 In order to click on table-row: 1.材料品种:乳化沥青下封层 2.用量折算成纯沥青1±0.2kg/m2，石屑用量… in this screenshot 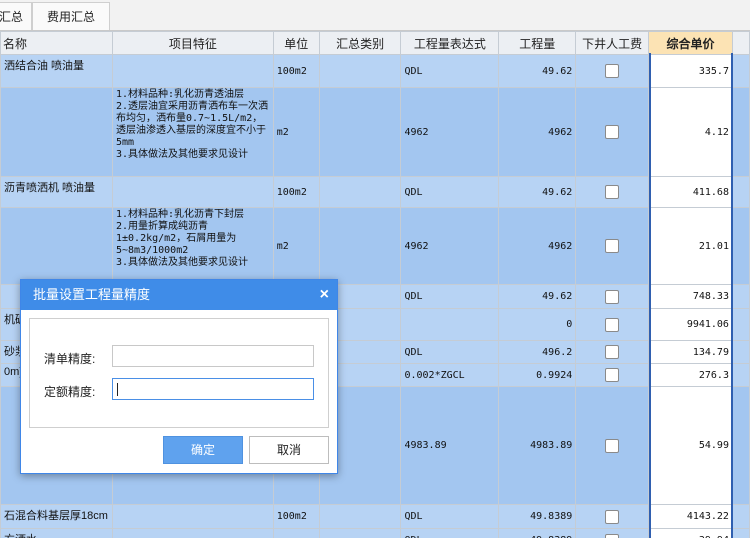, I will do `click(375, 246)`.